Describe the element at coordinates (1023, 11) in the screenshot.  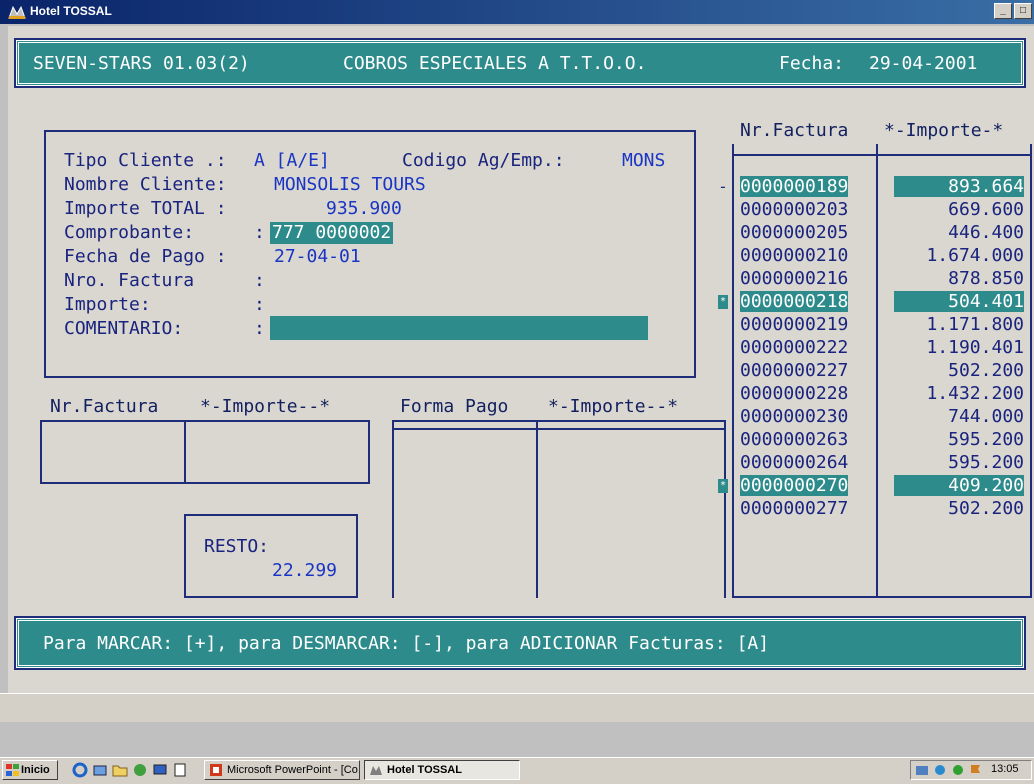
I see `maximize-button: □` at that location.